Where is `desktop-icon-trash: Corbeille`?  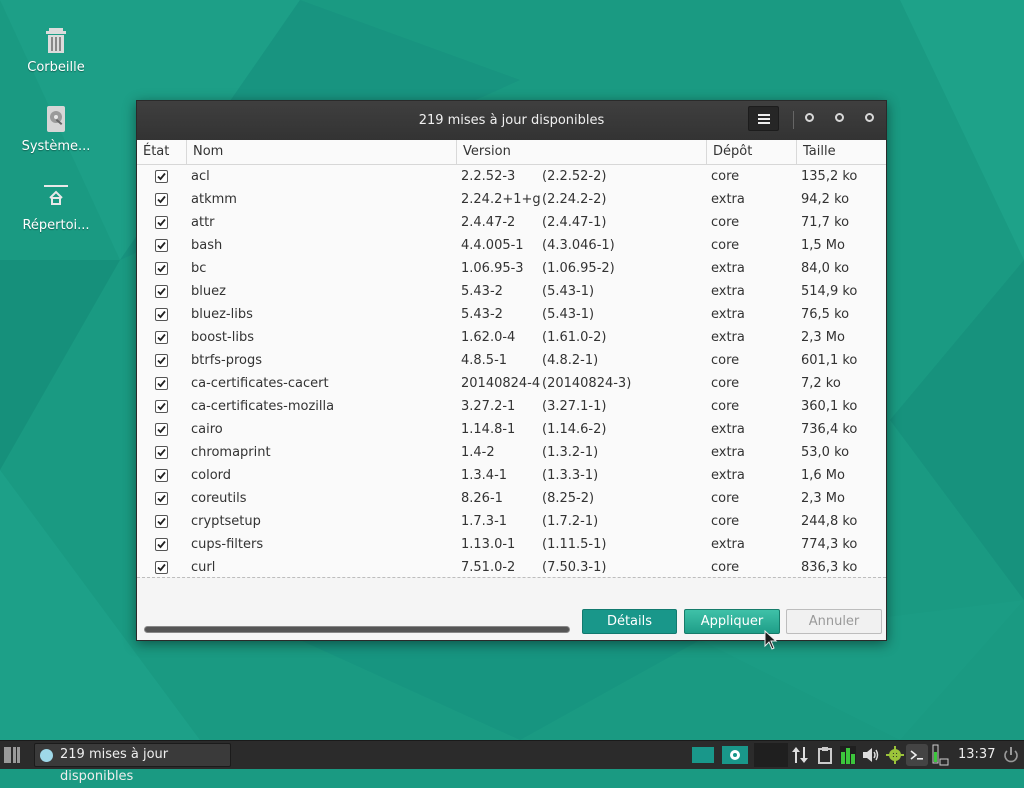
desktop-icon-trash: Corbeille is located at coordinates (56, 49).